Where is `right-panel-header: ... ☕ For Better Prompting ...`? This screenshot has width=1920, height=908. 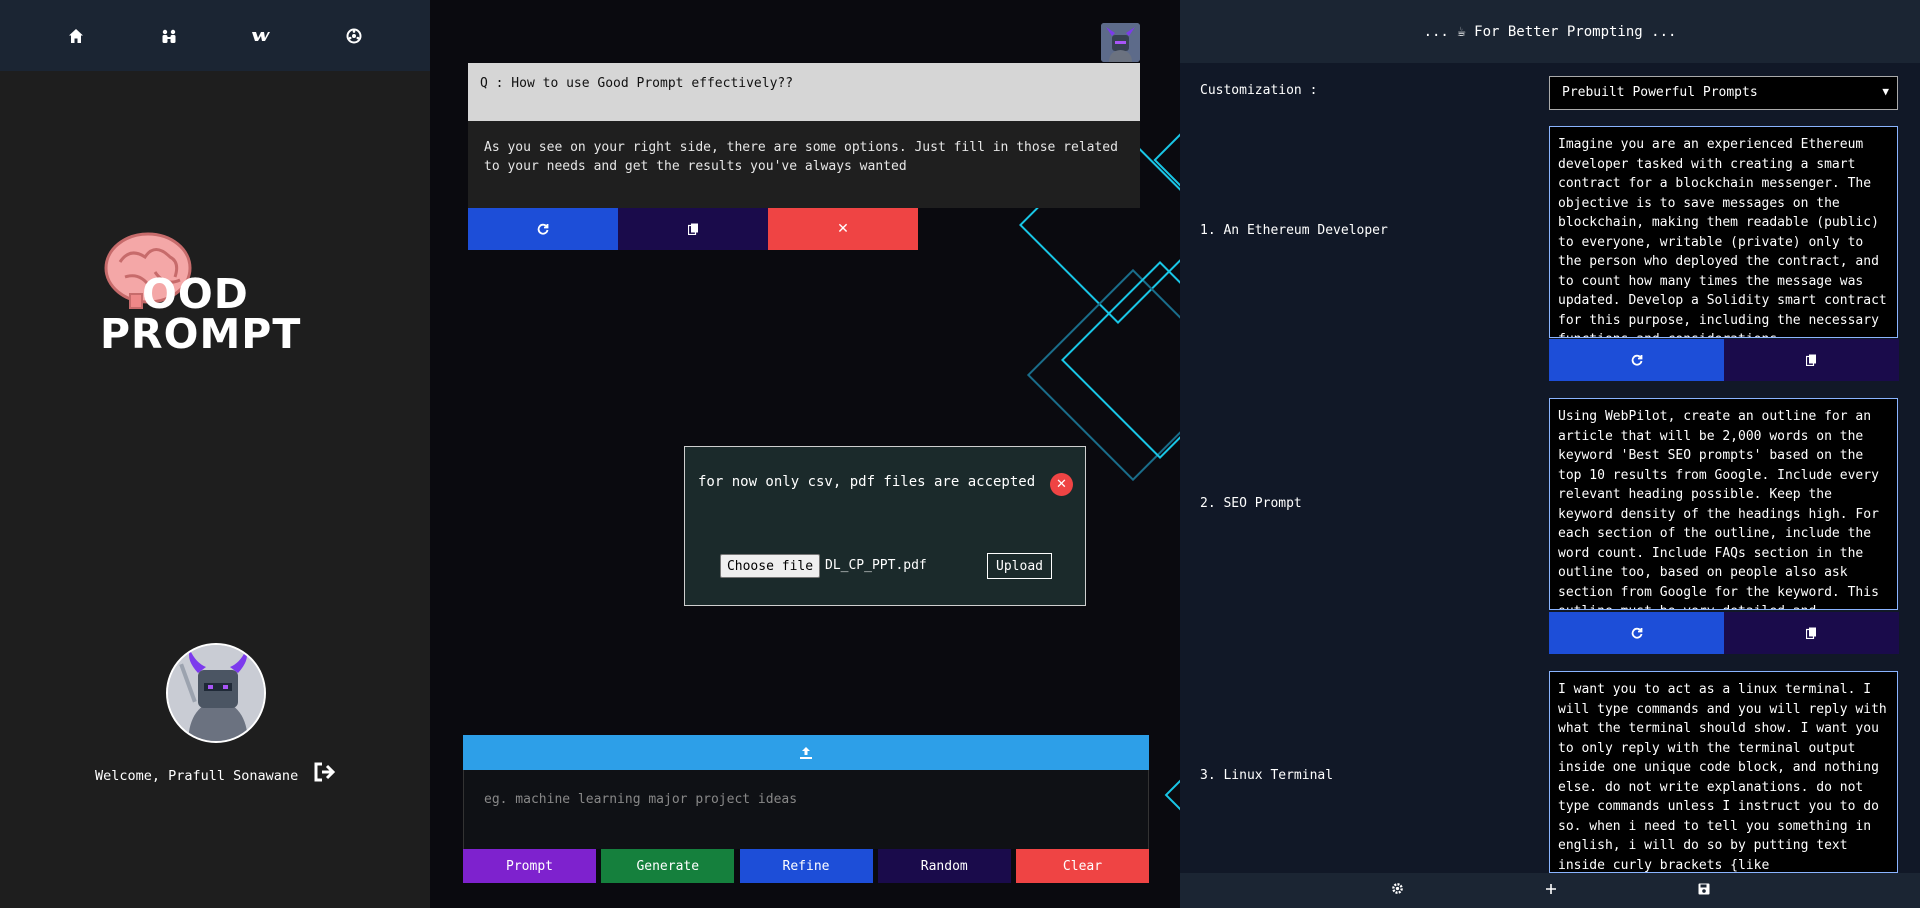
right-panel-header: ... ☕ For Better Prompting ... is located at coordinates (1550, 31).